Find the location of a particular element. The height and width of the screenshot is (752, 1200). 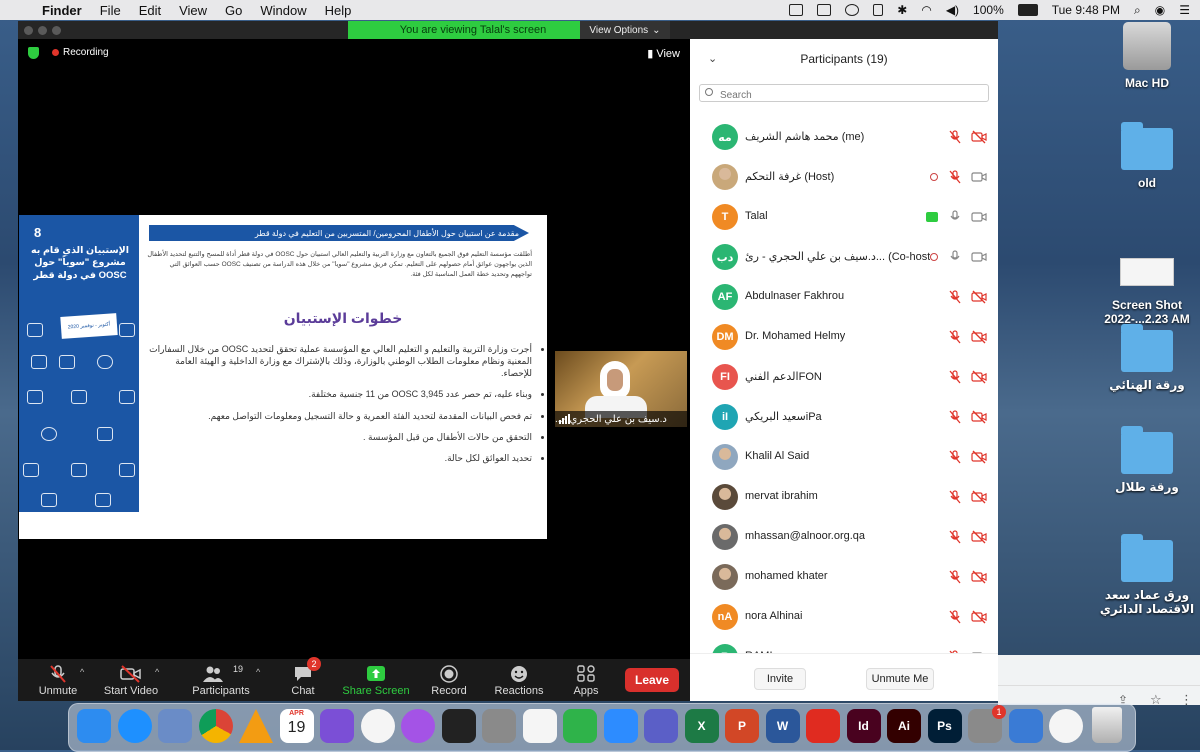

dock-app-textedit-icon is located at coordinates (539, 726).